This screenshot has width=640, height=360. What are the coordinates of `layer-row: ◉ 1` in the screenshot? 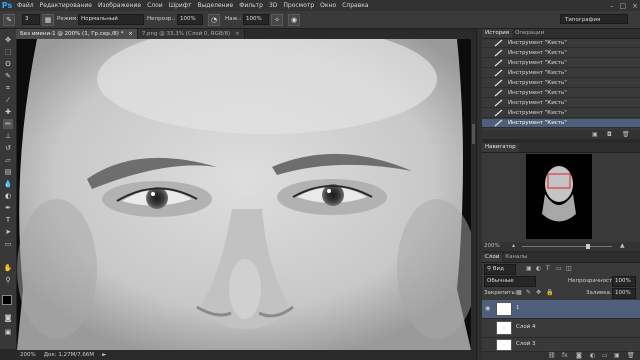 It's located at (561, 309).